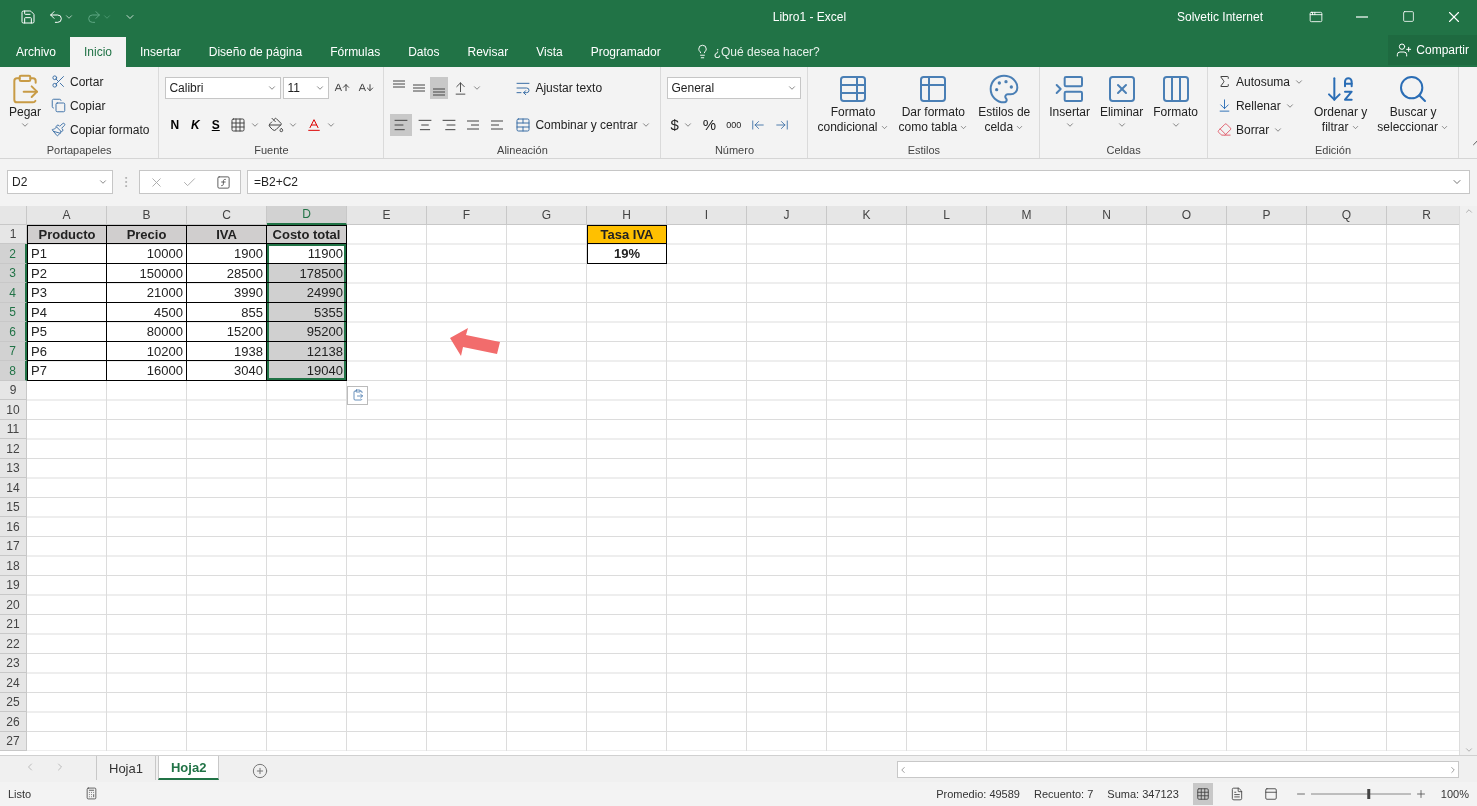 This screenshot has height=806, width=1477. I want to click on vertical-scrollbar, so click(1468, 480).